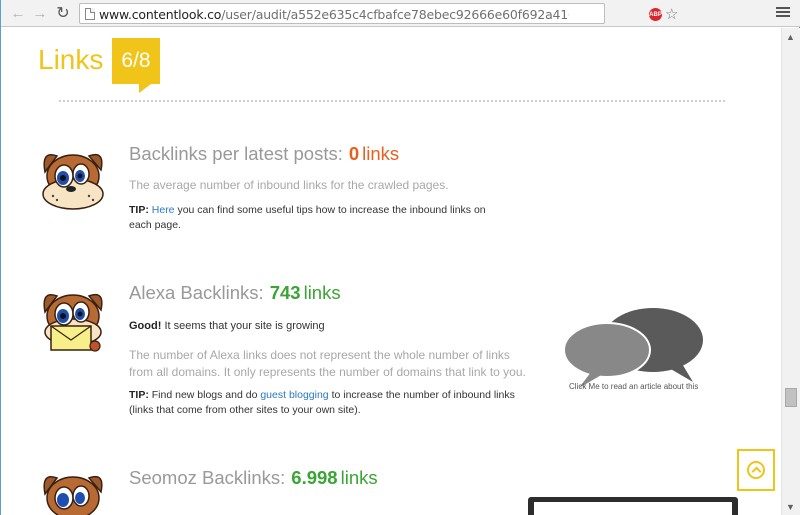 This screenshot has width=800, height=515. I want to click on mascot-letter-icon, so click(73, 321).